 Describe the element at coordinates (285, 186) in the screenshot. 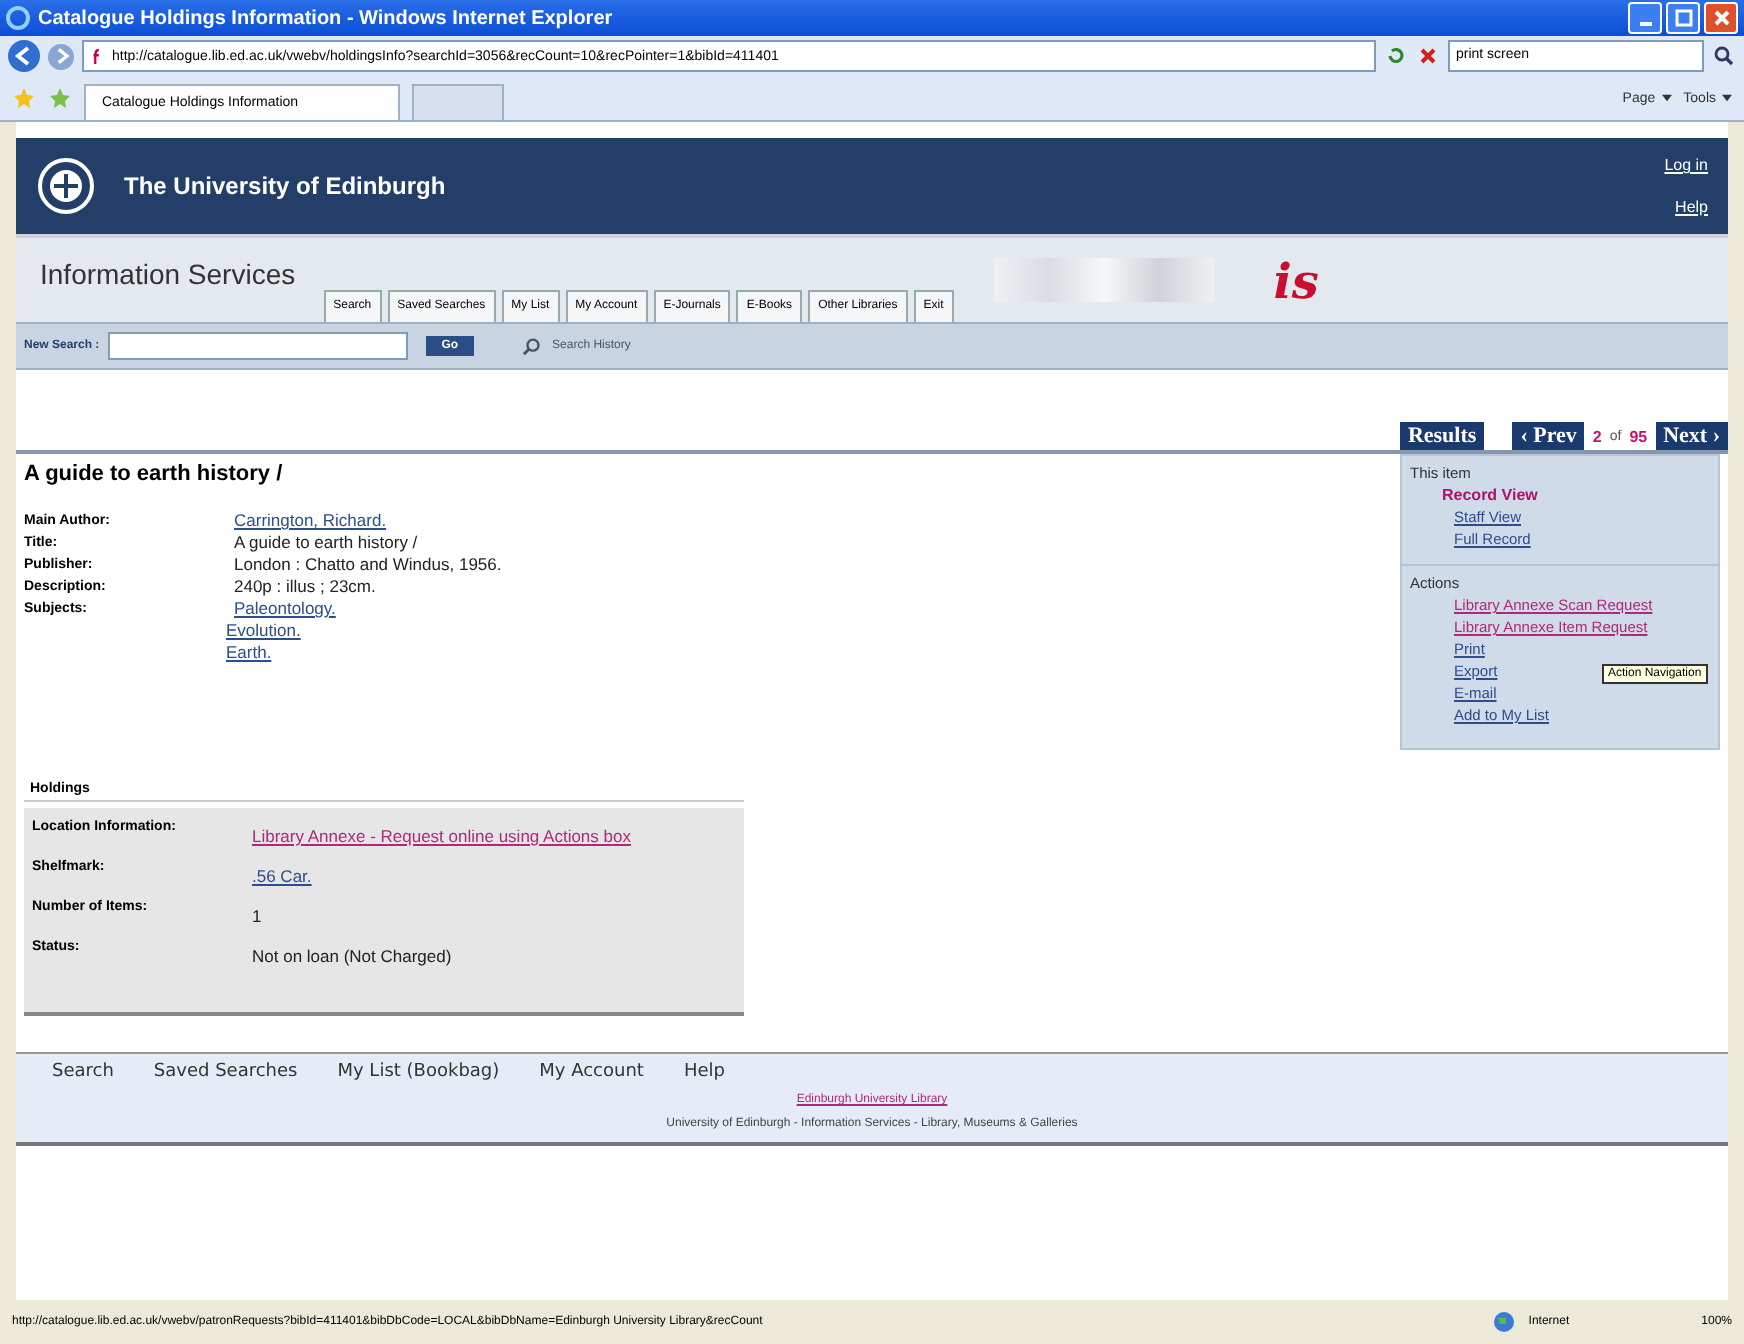

I see `site-title: The University of Edinburgh` at that location.